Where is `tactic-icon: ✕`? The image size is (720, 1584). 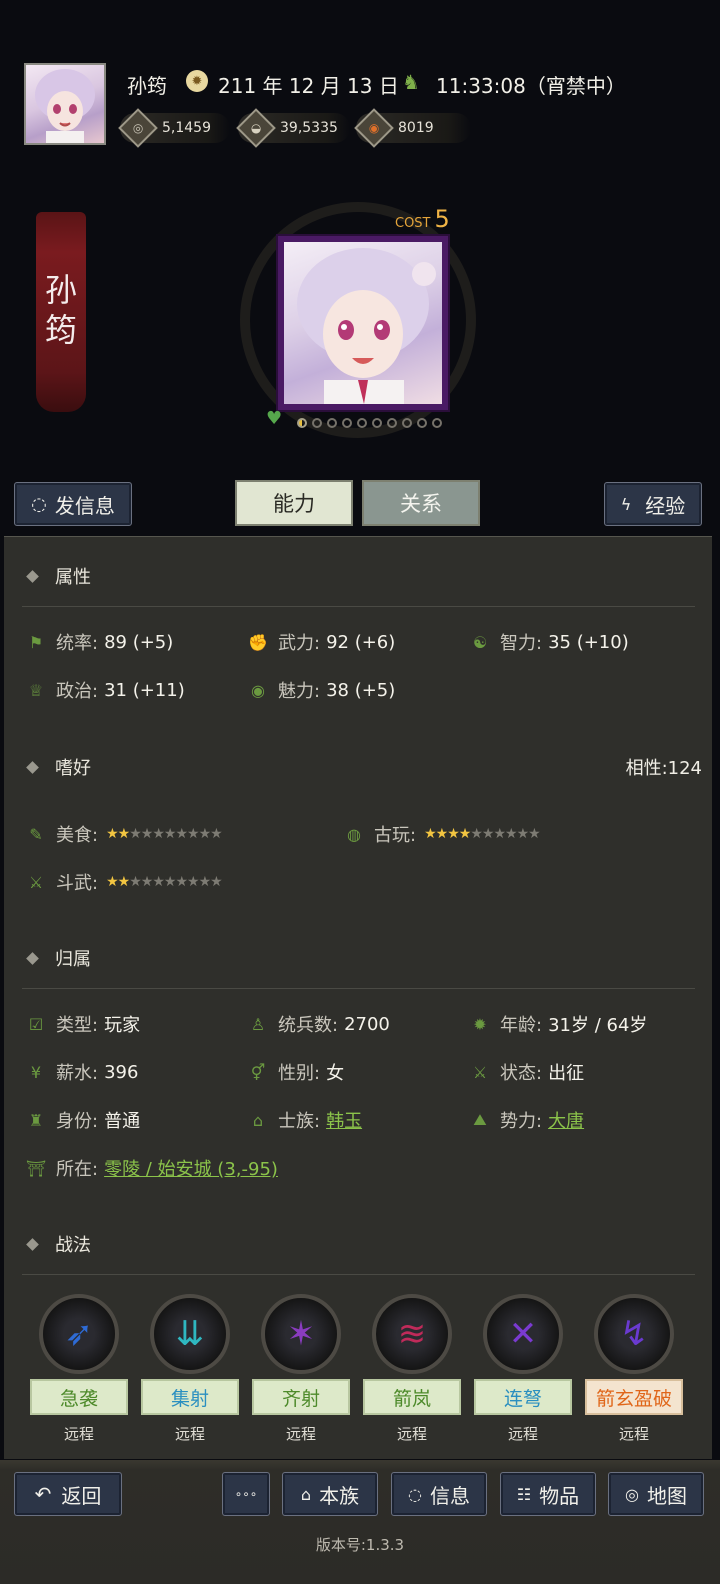 tactic-icon: ✕ is located at coordinates (523, 1334).